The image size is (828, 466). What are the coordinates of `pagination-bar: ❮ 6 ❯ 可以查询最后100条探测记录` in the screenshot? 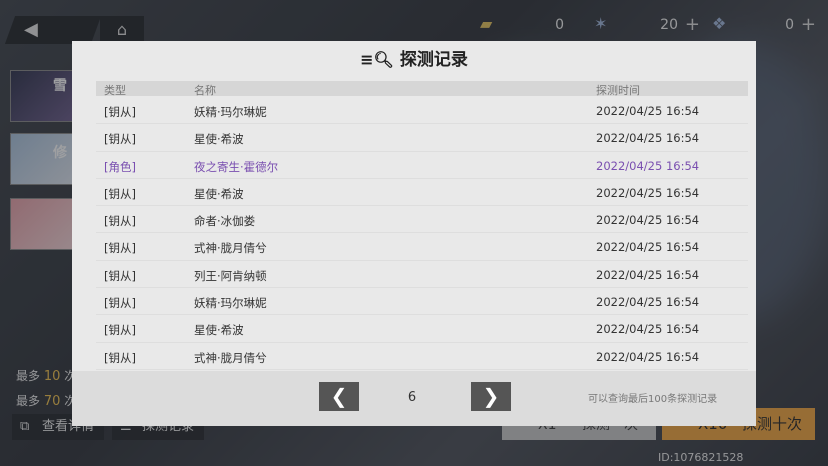 It's located at (414, 398).